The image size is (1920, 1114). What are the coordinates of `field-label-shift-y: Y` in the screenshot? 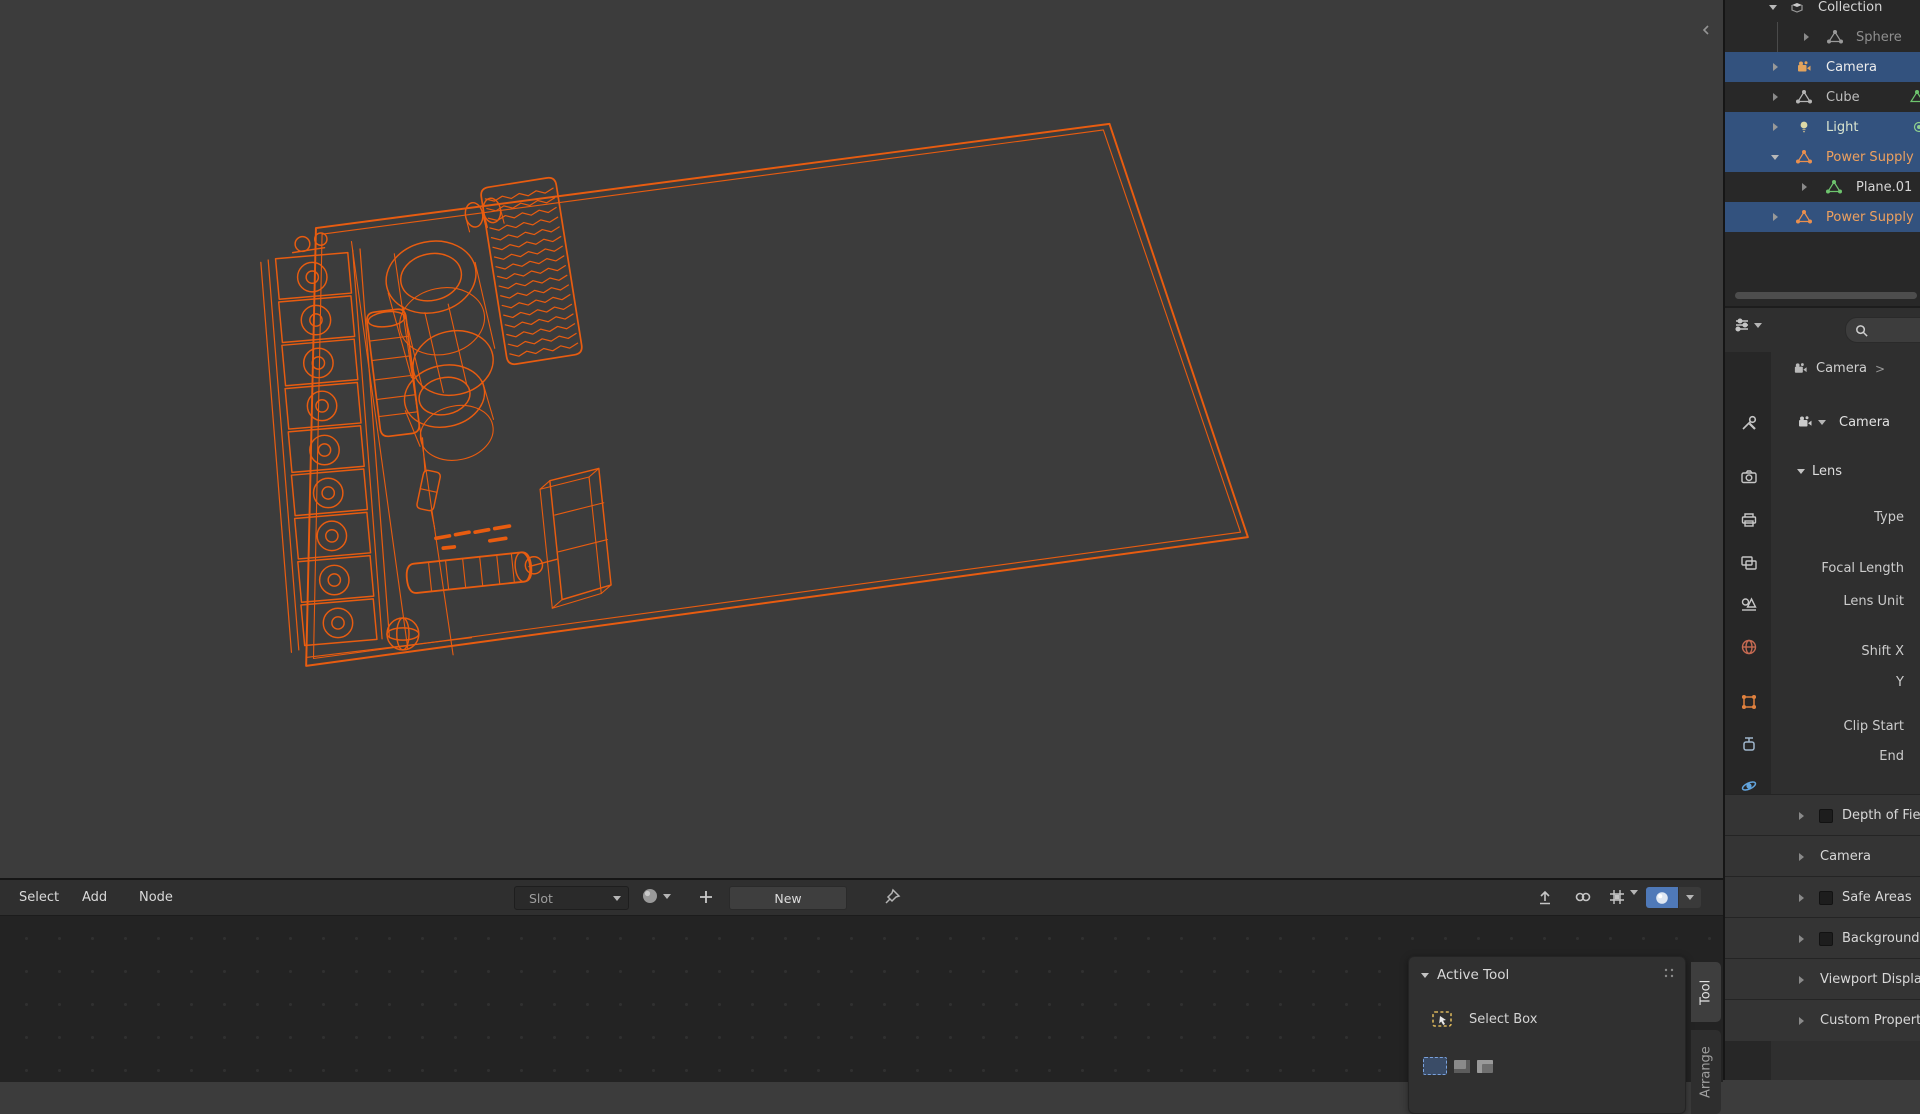 It's located at (1900, 682).